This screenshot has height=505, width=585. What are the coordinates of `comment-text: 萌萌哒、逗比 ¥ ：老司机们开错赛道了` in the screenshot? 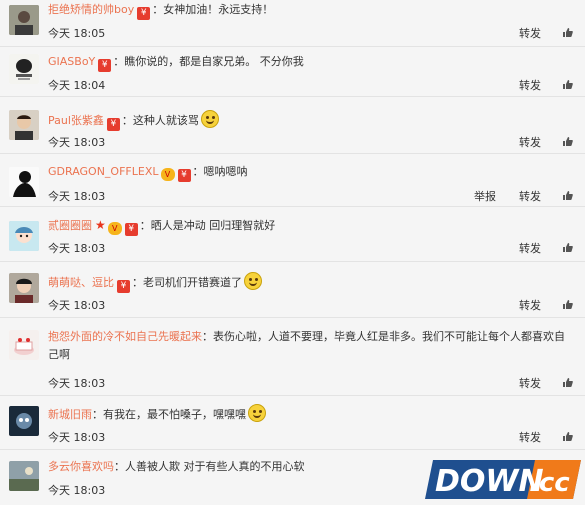 It's located at (310, 282).